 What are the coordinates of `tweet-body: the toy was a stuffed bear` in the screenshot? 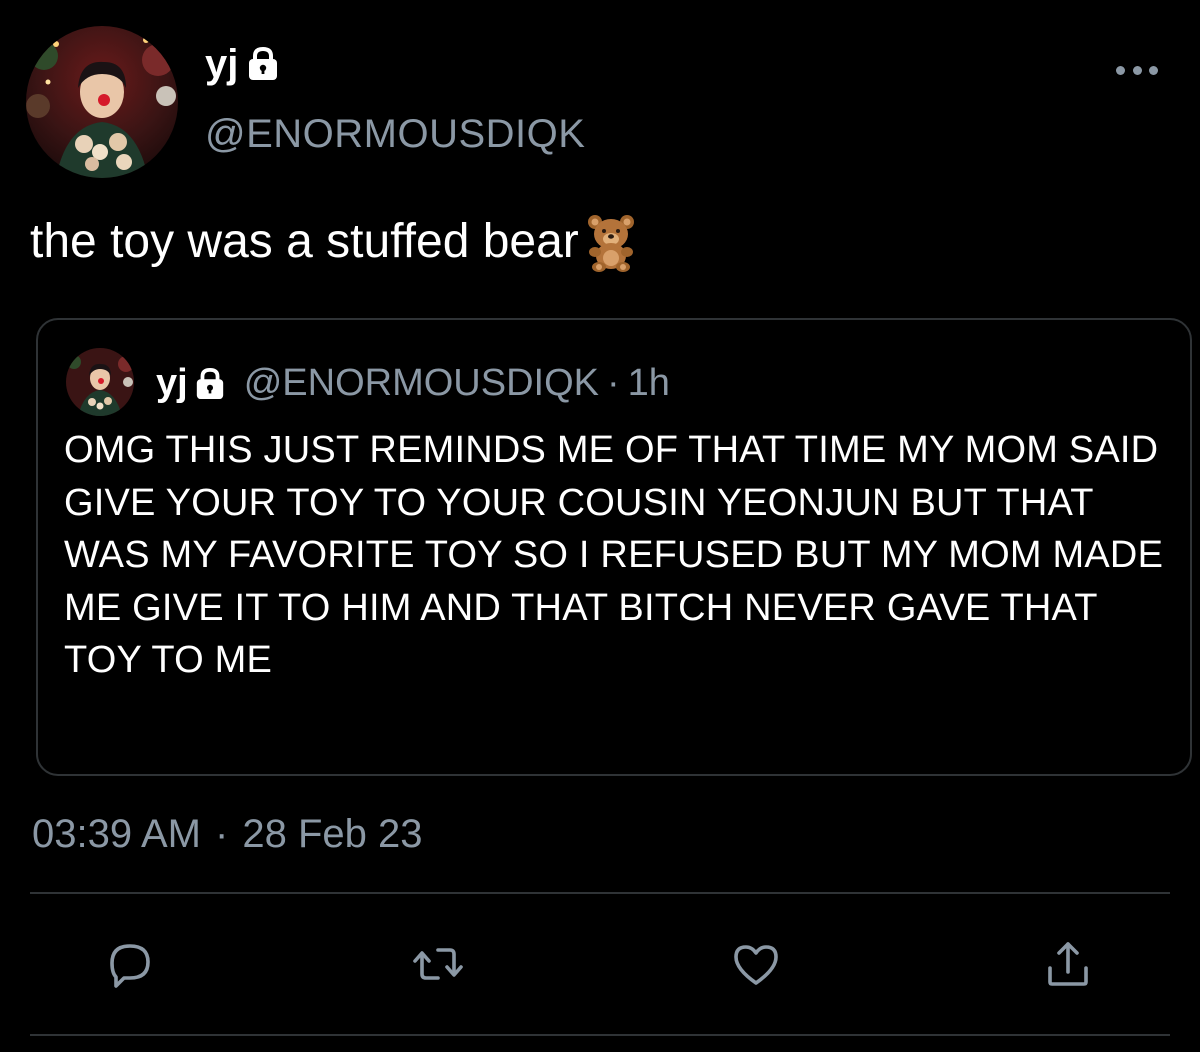 It's located at (304, 242).